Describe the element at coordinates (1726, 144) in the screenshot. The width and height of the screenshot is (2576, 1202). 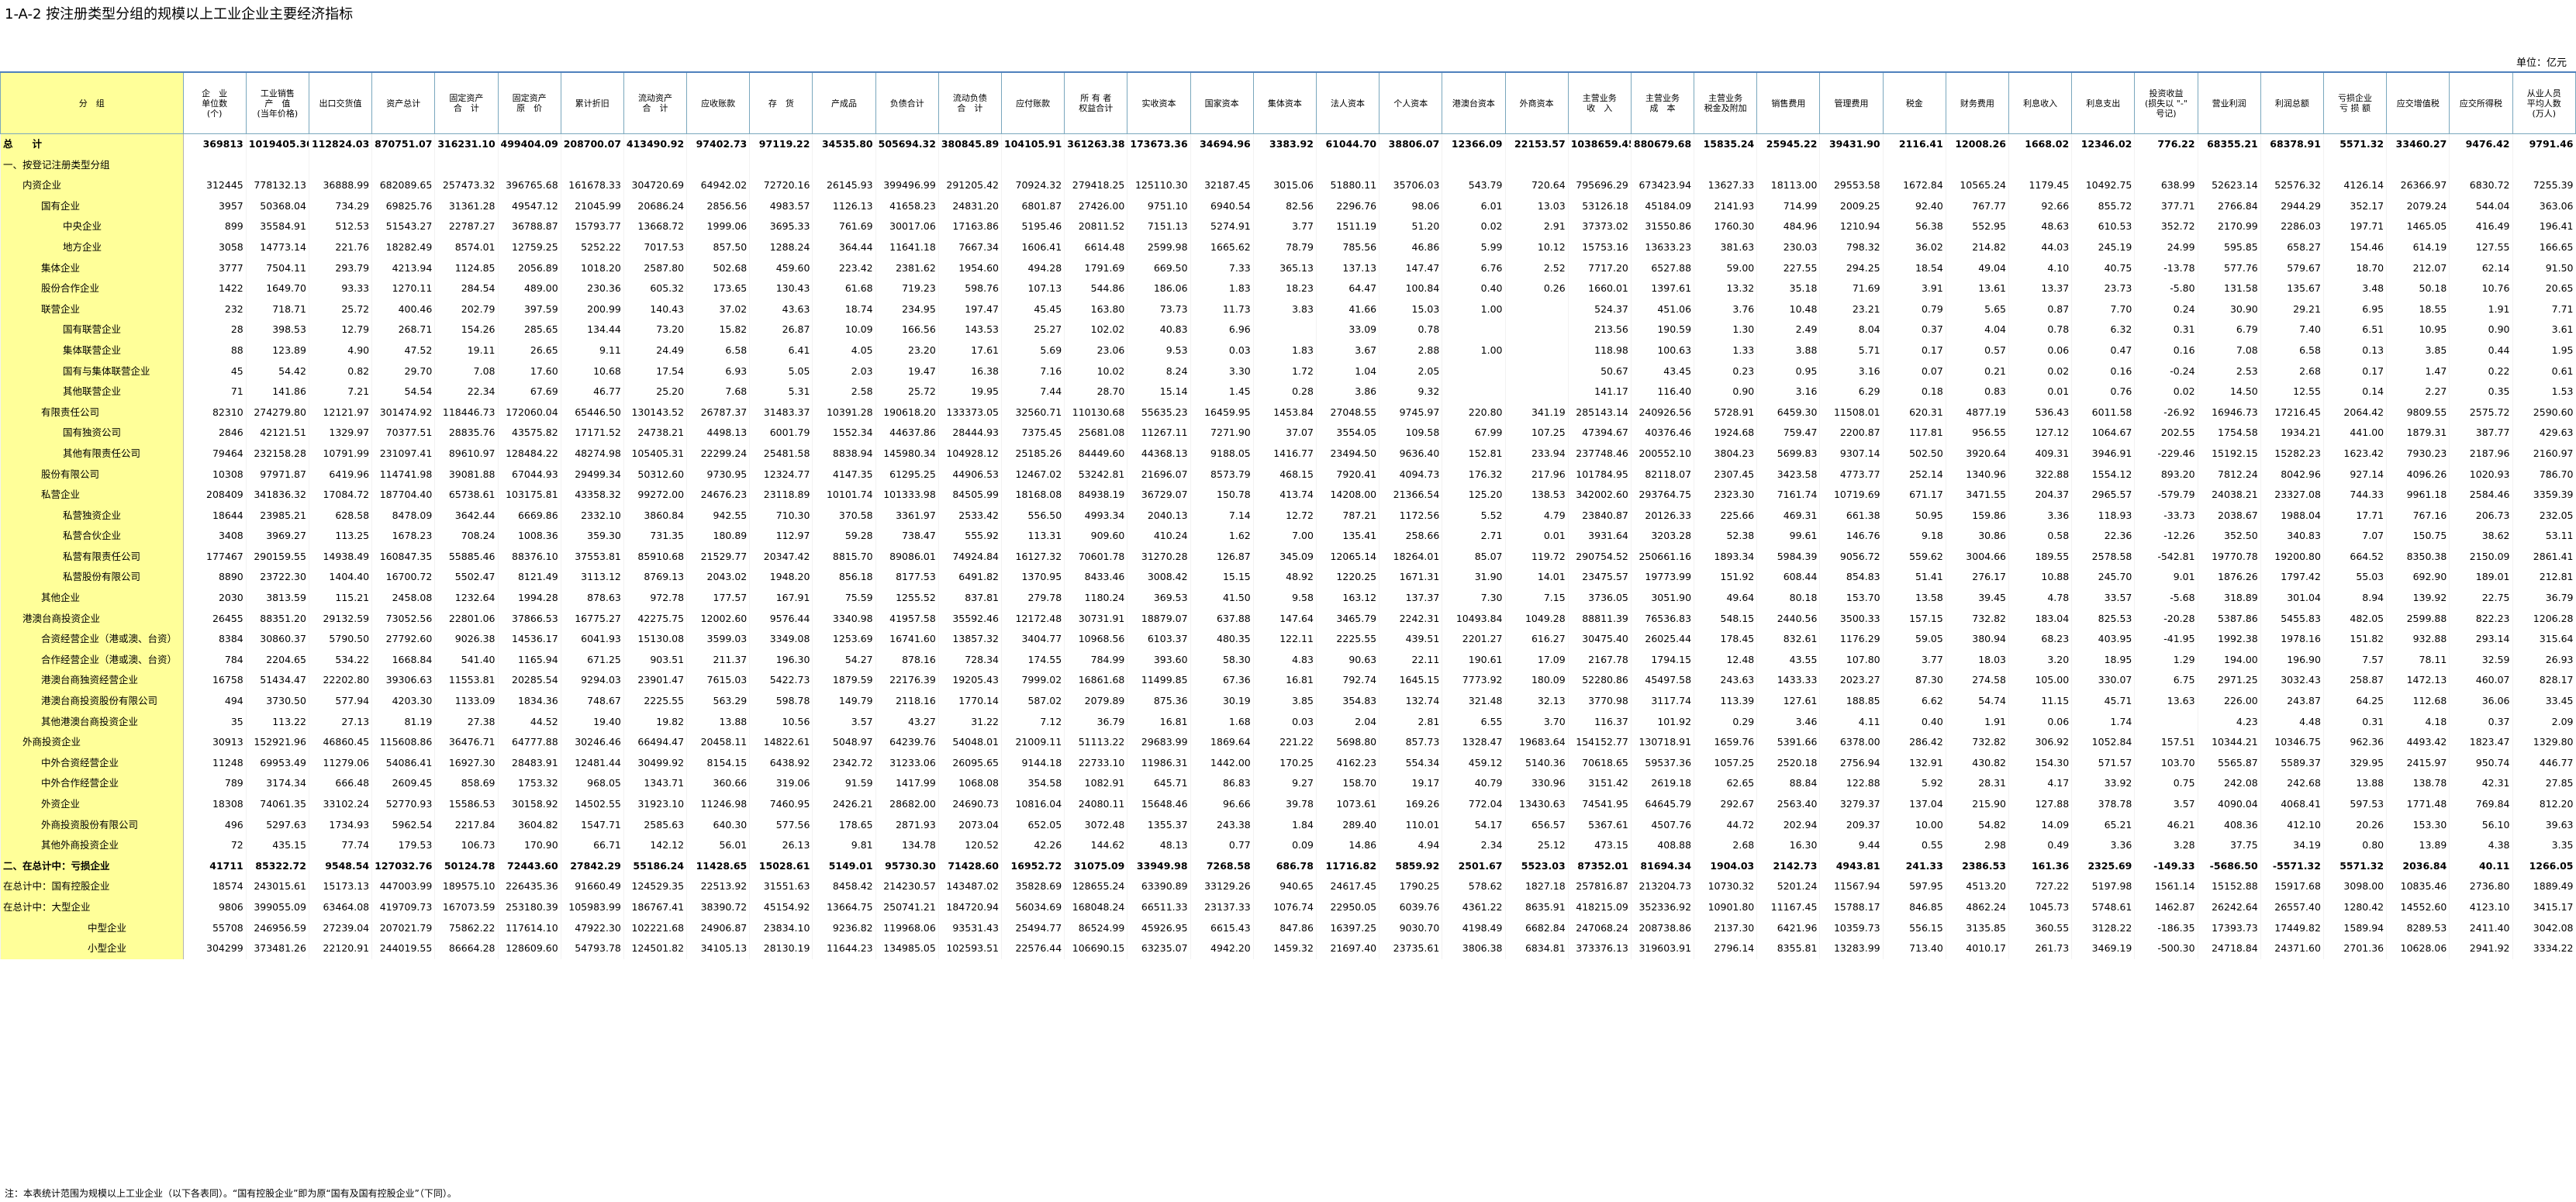
I see `table-cell: 15835.24` at that location.